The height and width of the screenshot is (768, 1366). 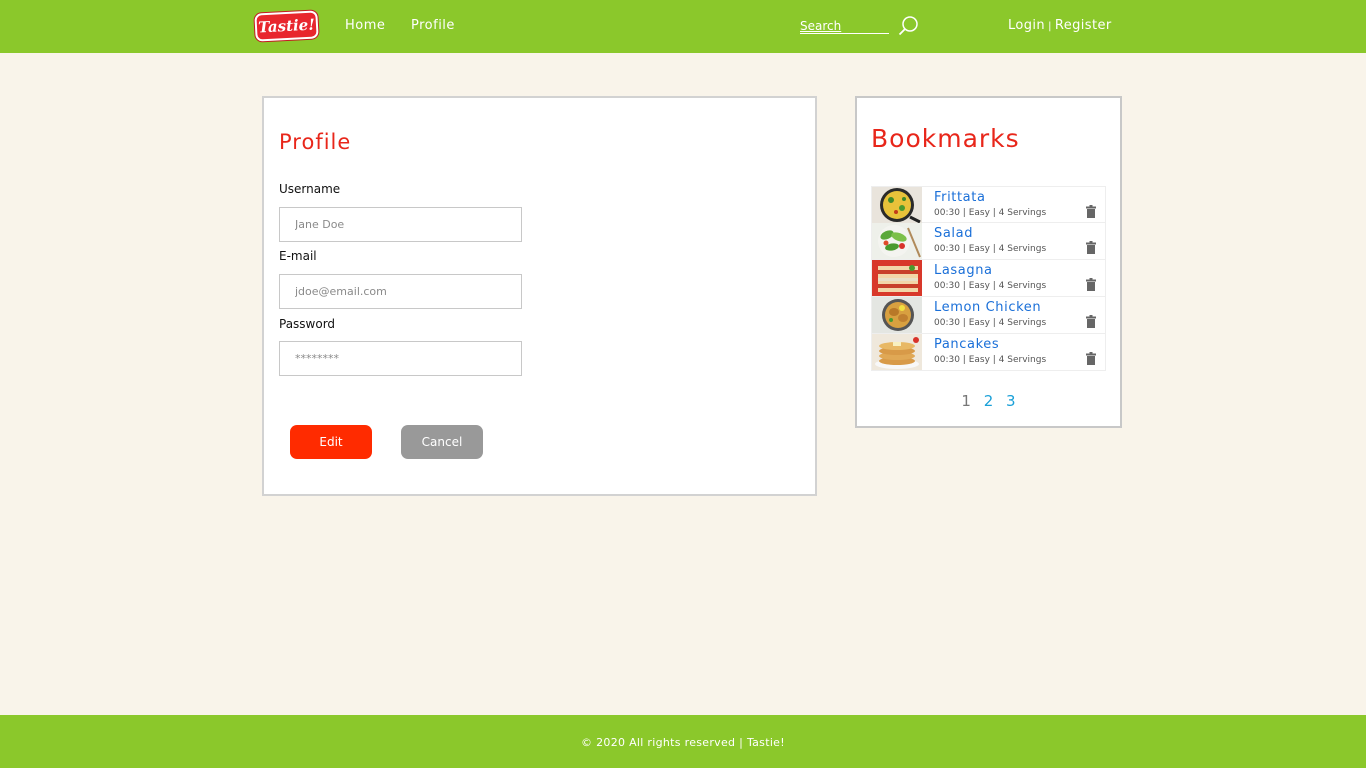 What do you see at coordinates (298, 256) in the screenshot?
I see `email-label: E-mail` at bounding box center [298, 256].